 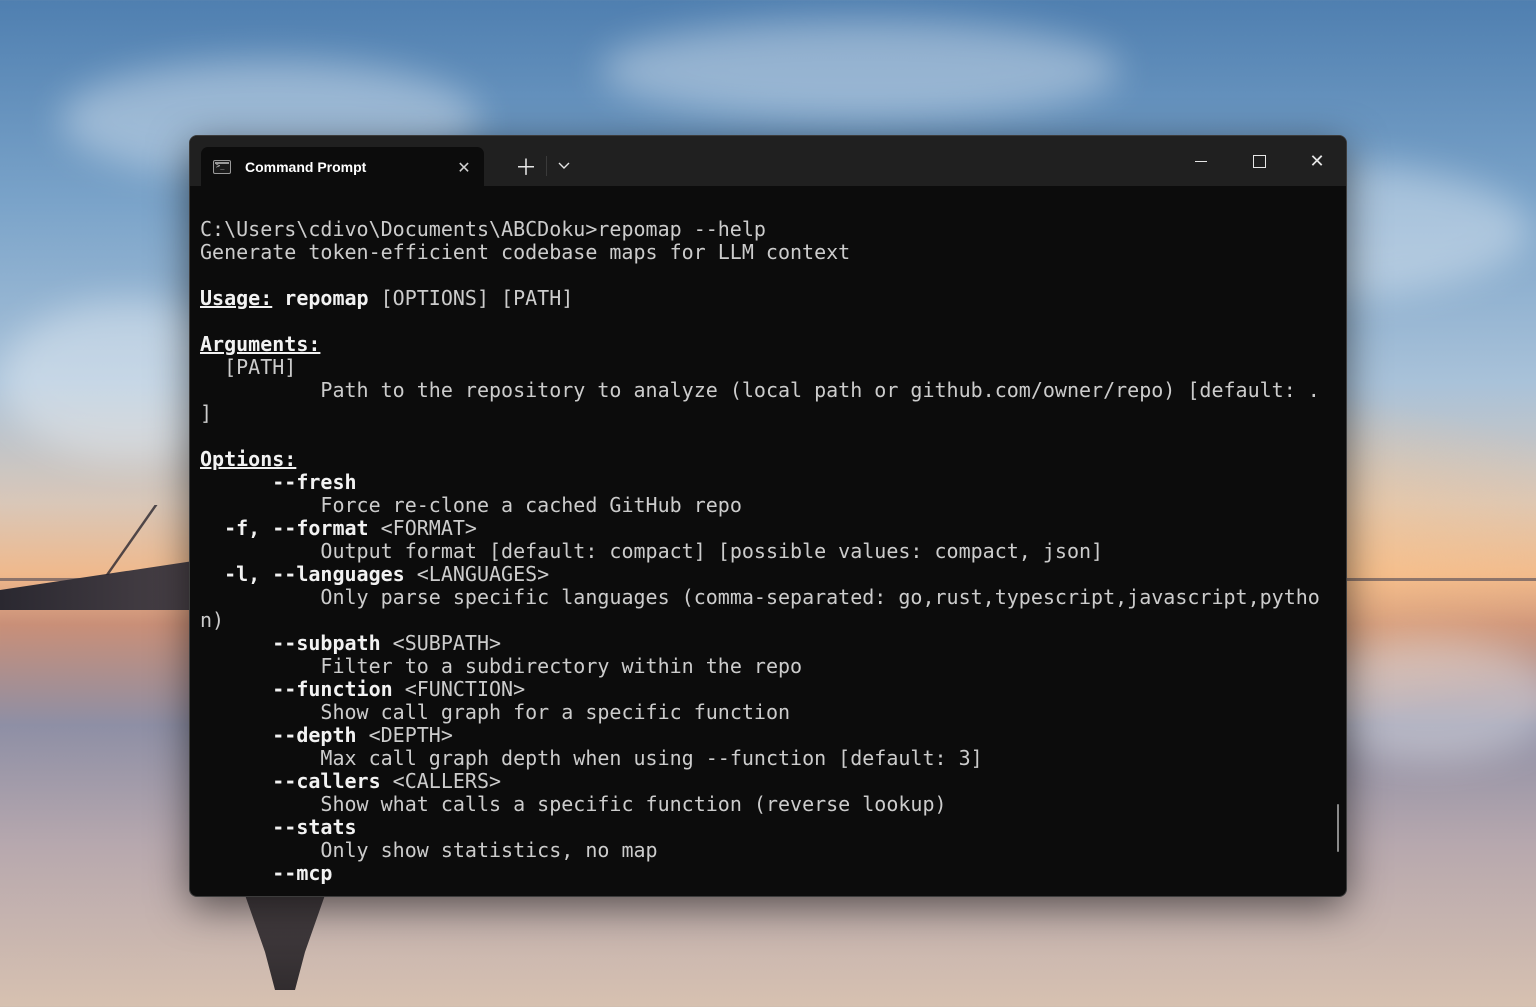 What do you see at coordinates (236, 298) in the screenshot?
I see `usage-label: Usage:` at bounding box center [236, 298].